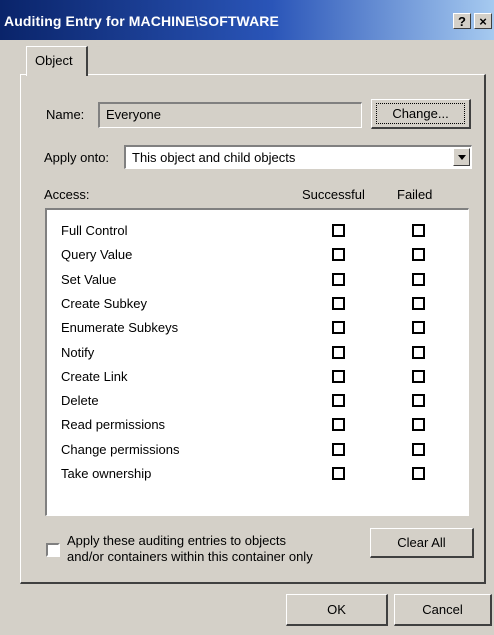  I want to click on access-row: Delete, so click(257, 400).